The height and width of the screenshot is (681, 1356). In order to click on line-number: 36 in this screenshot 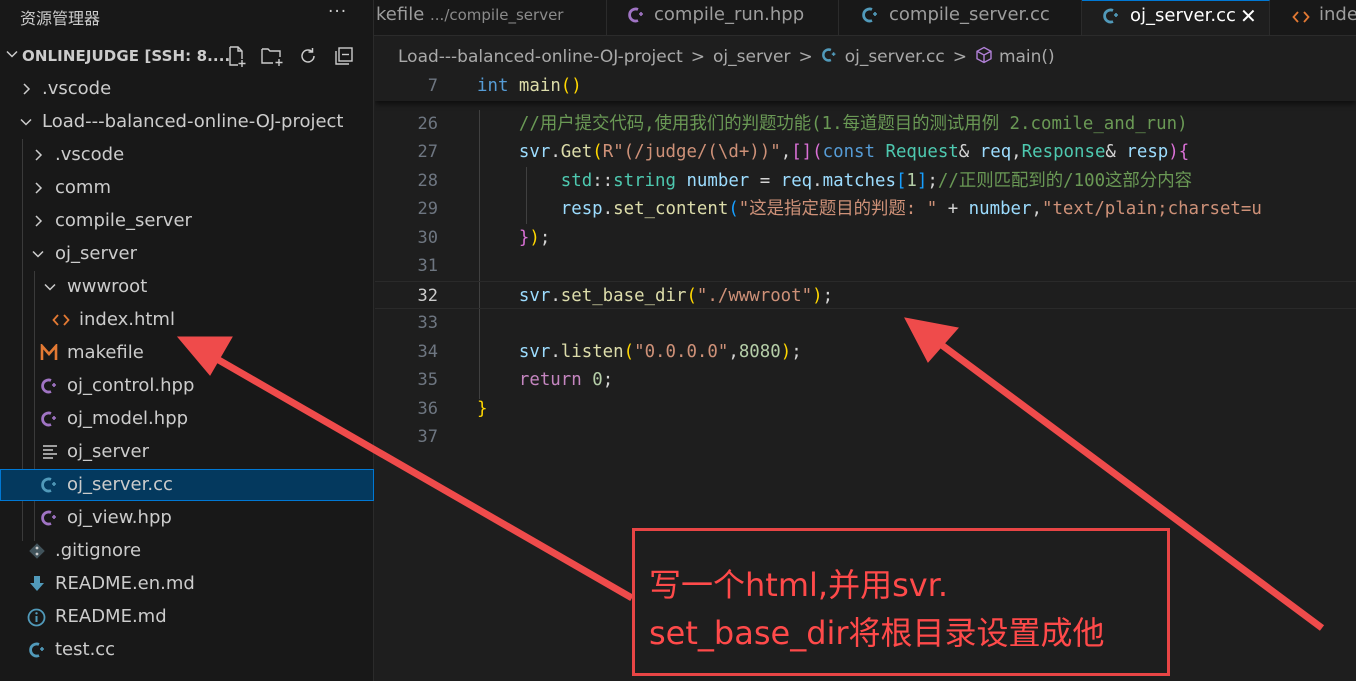, I will do `click(427, 409)`.